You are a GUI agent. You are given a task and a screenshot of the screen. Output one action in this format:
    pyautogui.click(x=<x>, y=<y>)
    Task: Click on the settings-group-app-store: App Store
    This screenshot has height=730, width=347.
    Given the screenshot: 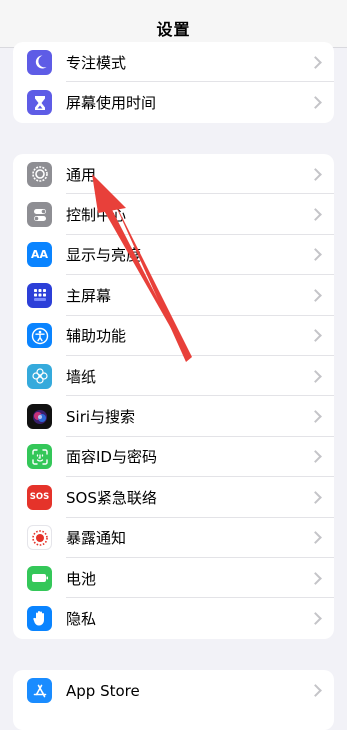 What is the action you would take?
    pyautogui.click(x=173, y=700)
    